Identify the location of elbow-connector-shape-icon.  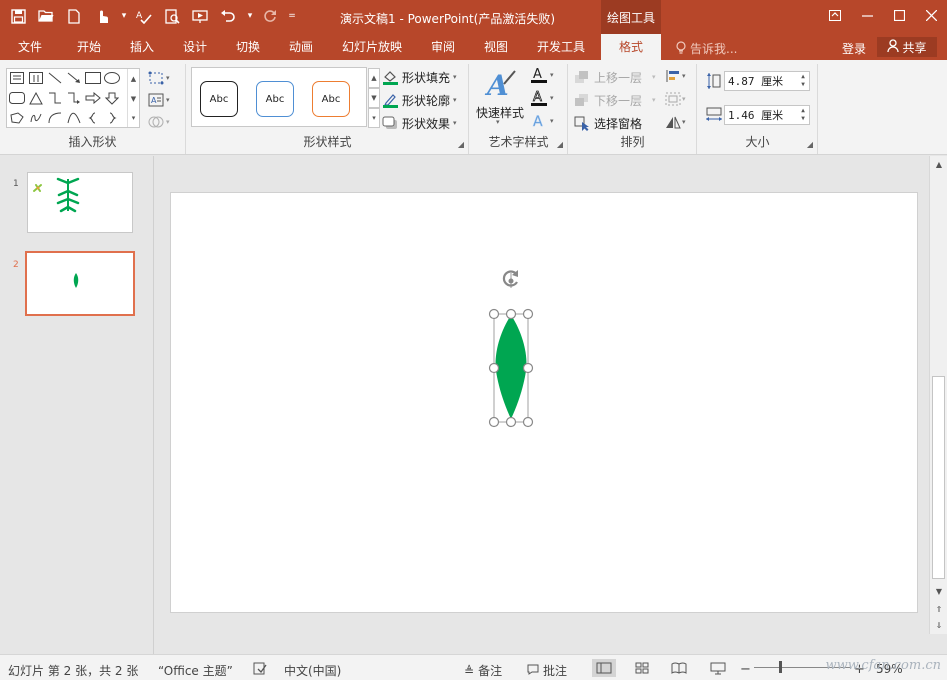
(55, 98).